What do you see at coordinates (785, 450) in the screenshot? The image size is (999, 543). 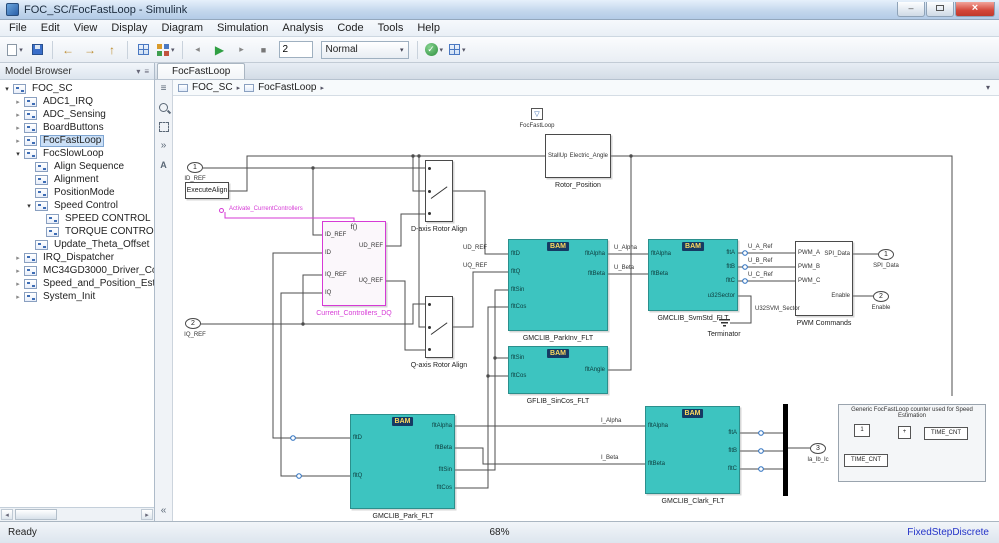 I see `block-demux` at bounding box center [785, 450].